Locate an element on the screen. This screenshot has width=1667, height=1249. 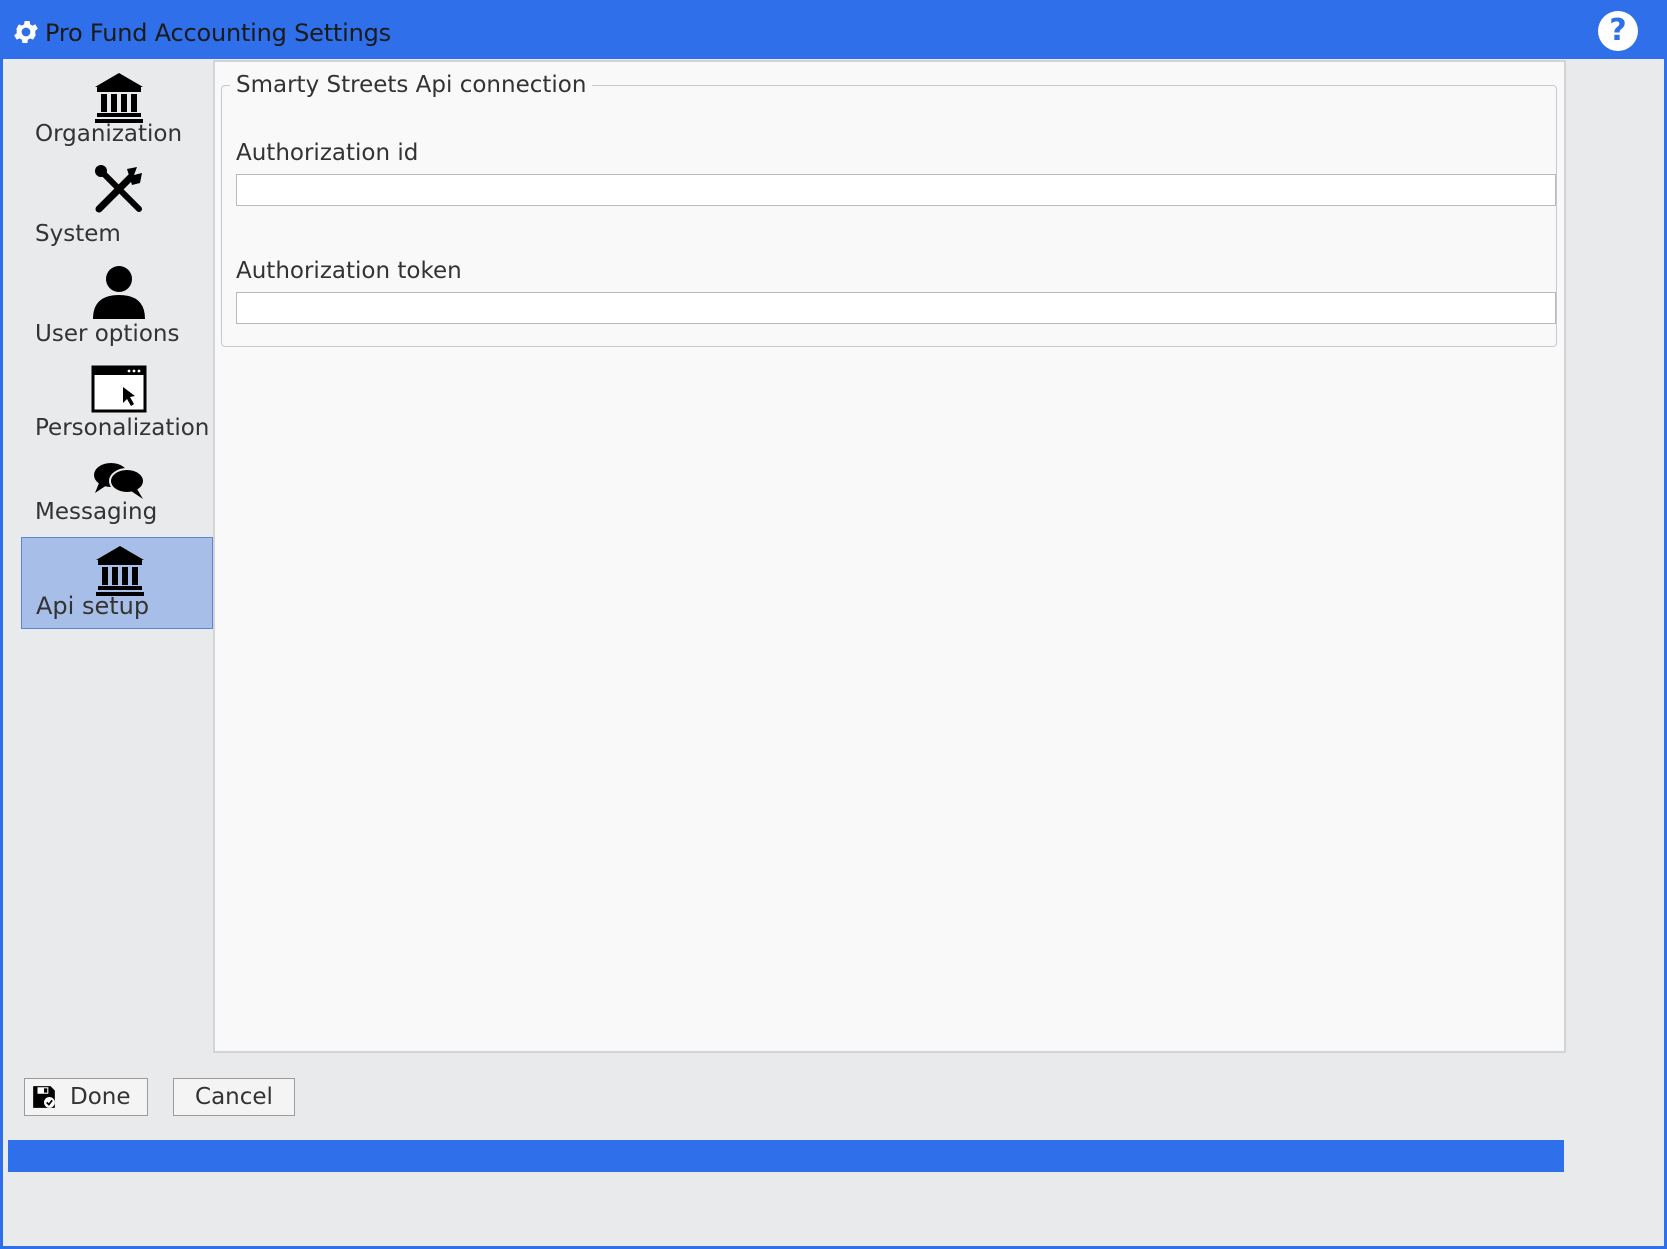
done-button: Done is located at coordinates (86, 1097).